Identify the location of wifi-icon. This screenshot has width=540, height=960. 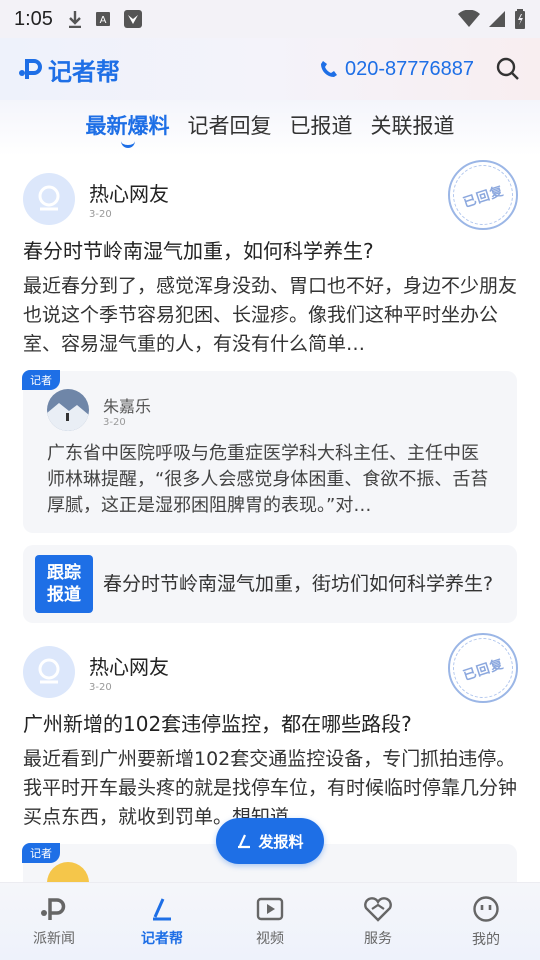
(469, 18).